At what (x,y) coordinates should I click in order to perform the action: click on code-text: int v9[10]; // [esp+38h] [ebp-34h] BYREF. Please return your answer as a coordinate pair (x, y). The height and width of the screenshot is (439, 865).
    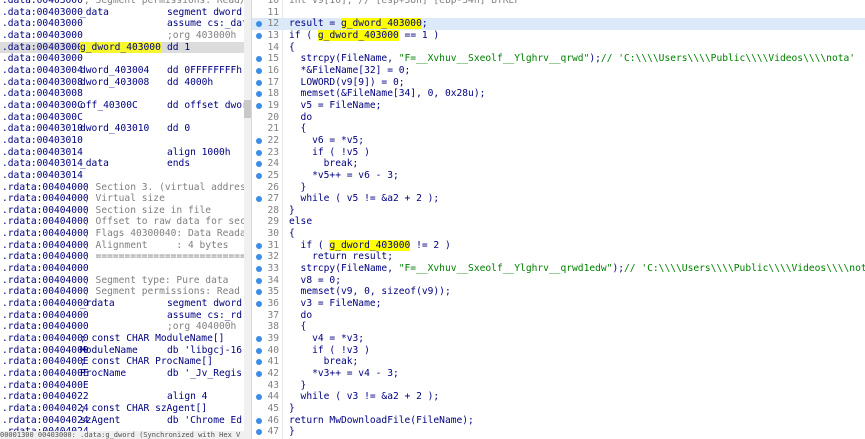
    Looking at the image, I should click on (404, 3).